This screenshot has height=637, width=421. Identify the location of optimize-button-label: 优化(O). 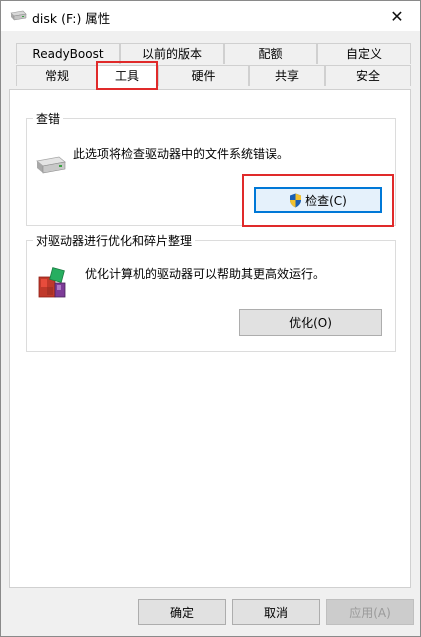
(310, 323).